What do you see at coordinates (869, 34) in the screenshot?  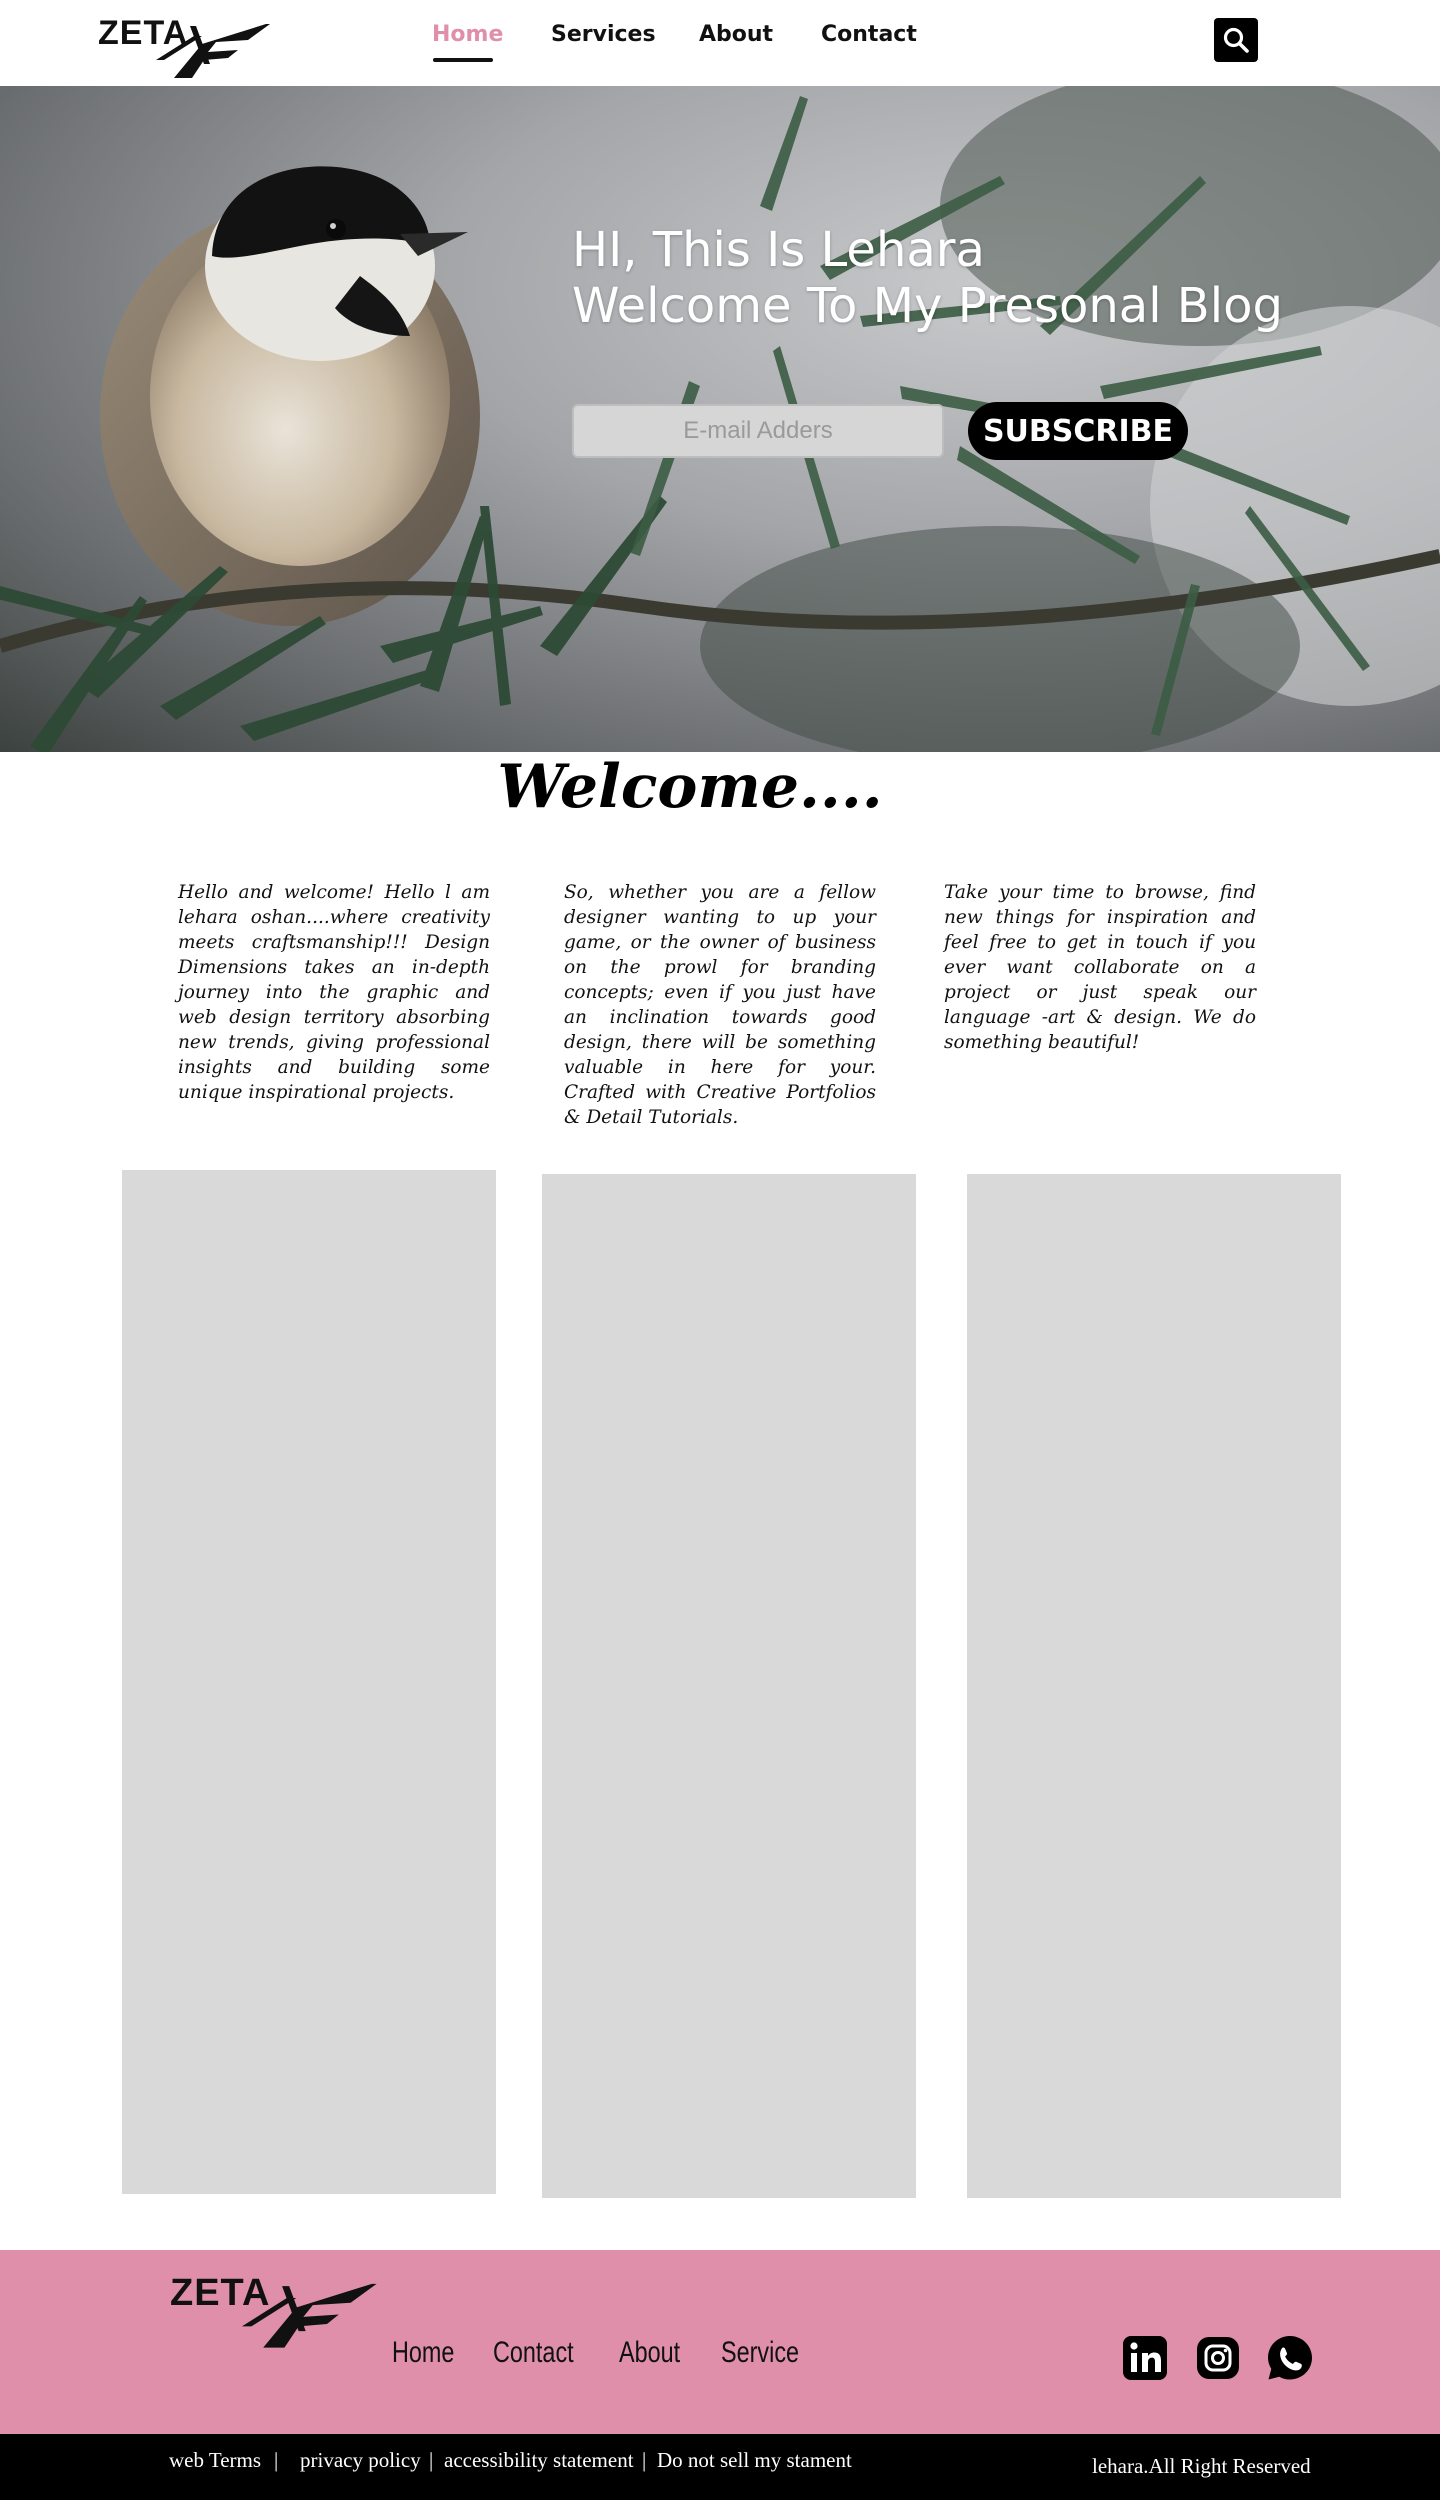 I see `nav-contact: Contact` at bounding box center [869, 34].